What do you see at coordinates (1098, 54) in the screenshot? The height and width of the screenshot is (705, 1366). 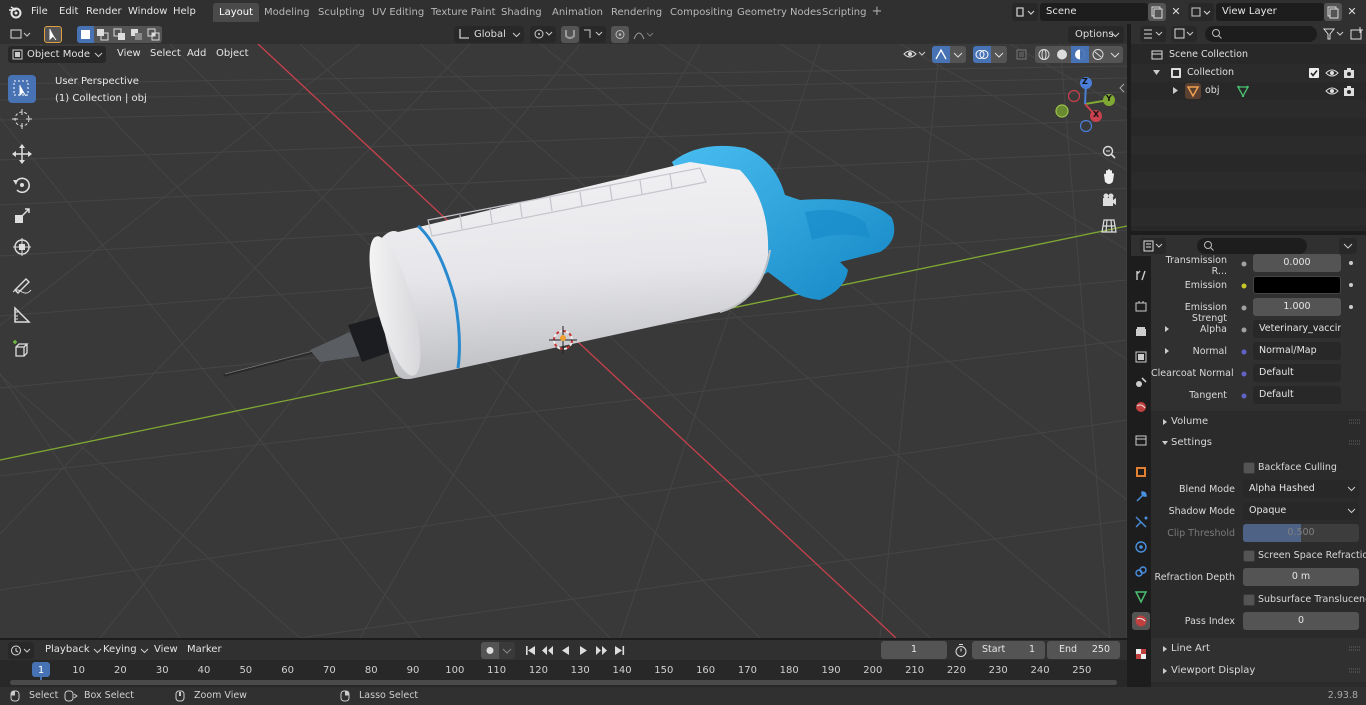 I see `shading-rendered-icon` at bounding box center [1098, 54].